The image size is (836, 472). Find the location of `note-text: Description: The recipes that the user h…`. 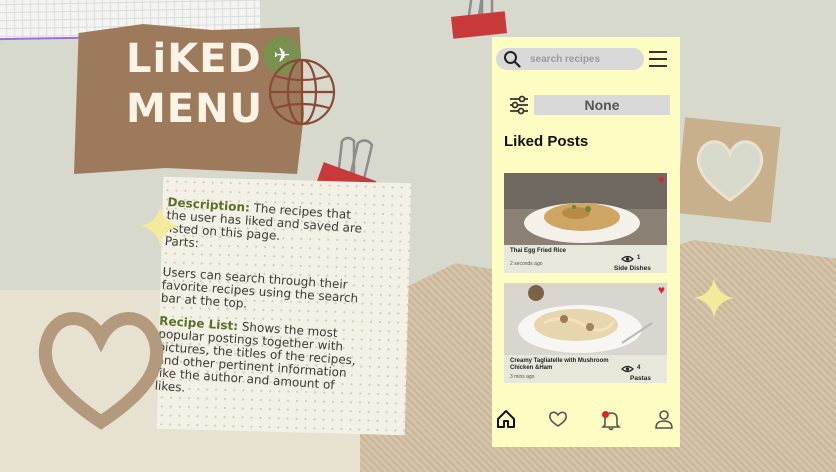

note-text: Description: The recipes that the user h… is located at coordinates (260, 300).